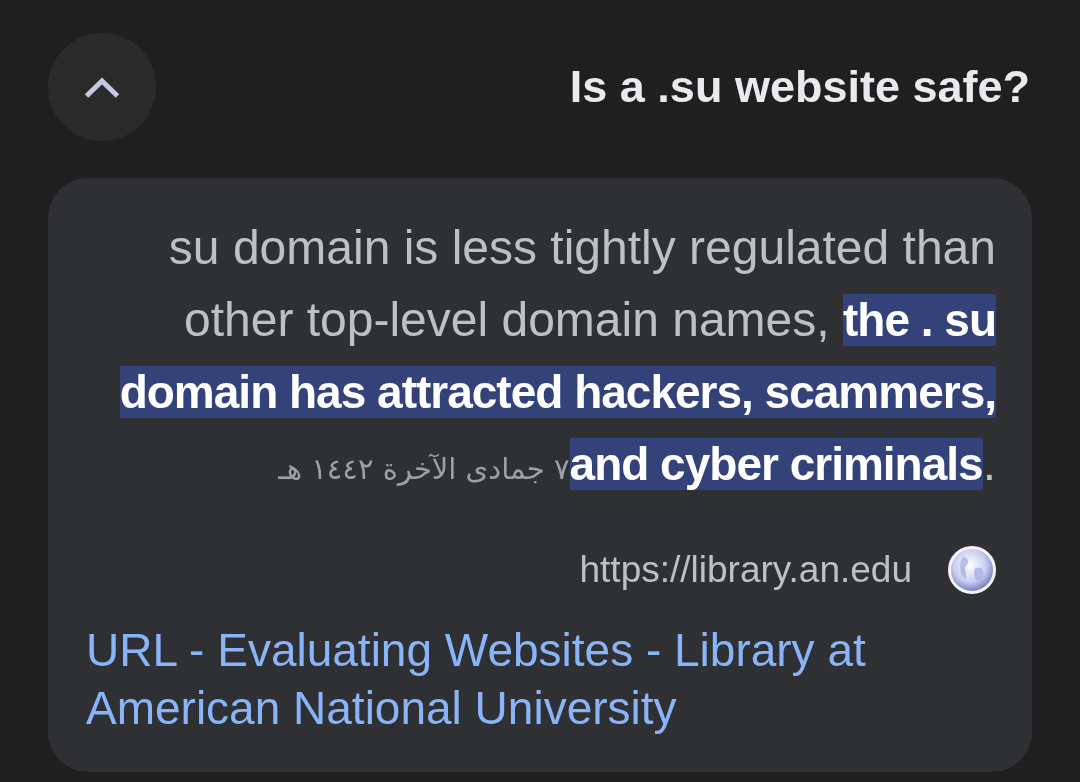 This screenshot has width=1080, height=782. Describe the element at coordinates (745, 570) in the screenshot. I see `source-url: https://library.an.edu` at that location.